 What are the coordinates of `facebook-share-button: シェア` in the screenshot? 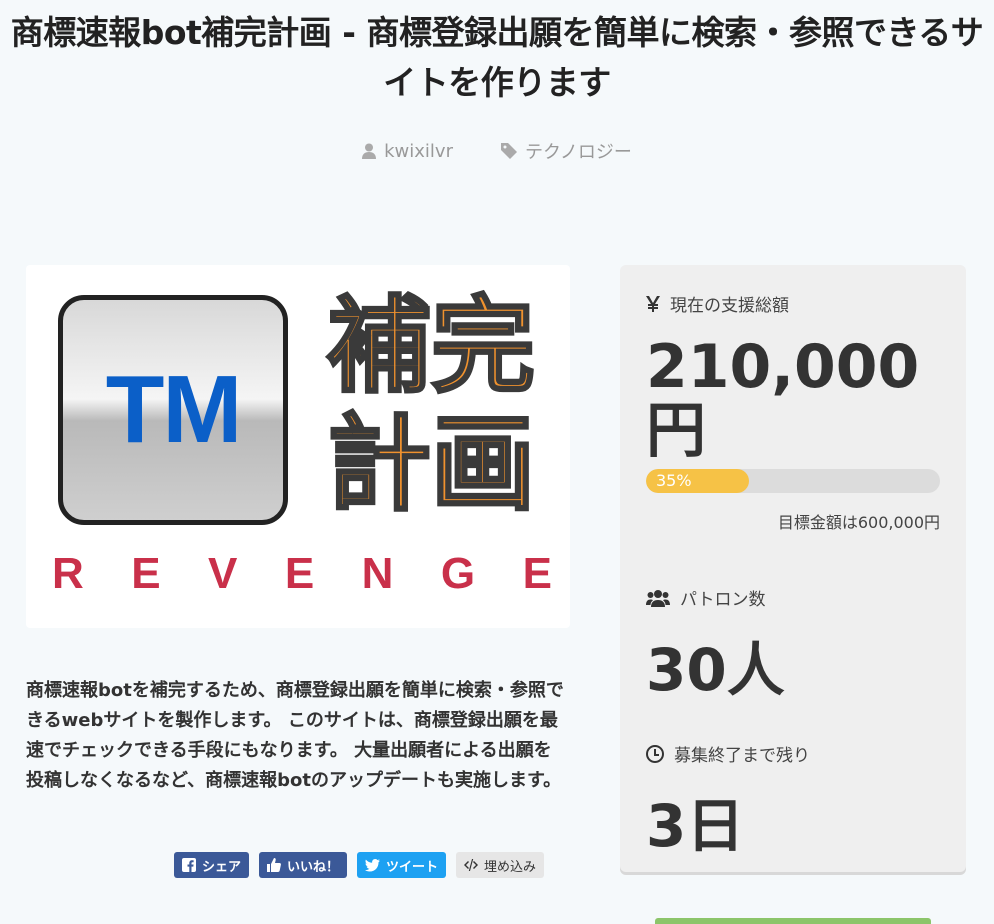 It's located at (212, 865).